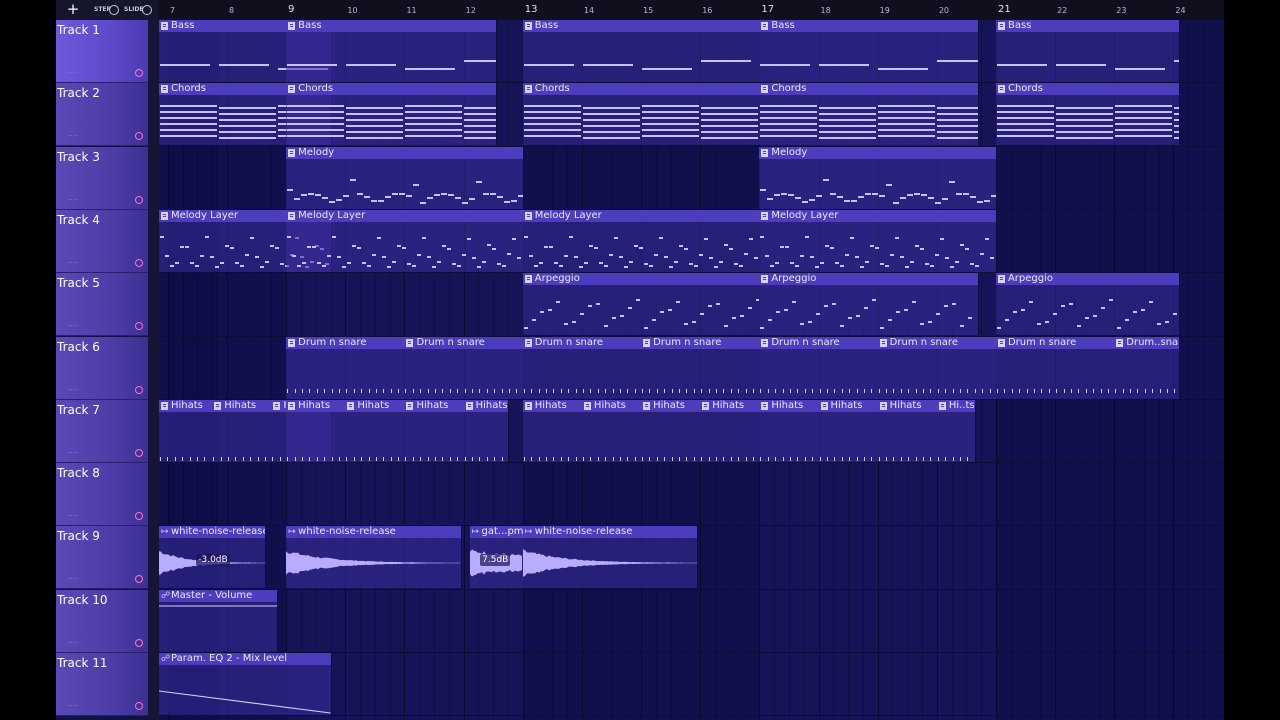  What do you see at coordinates (610, 532) in the screenshot?
I see `clip-header: ↦ white-noise-release` at bounding box center [610, 532].